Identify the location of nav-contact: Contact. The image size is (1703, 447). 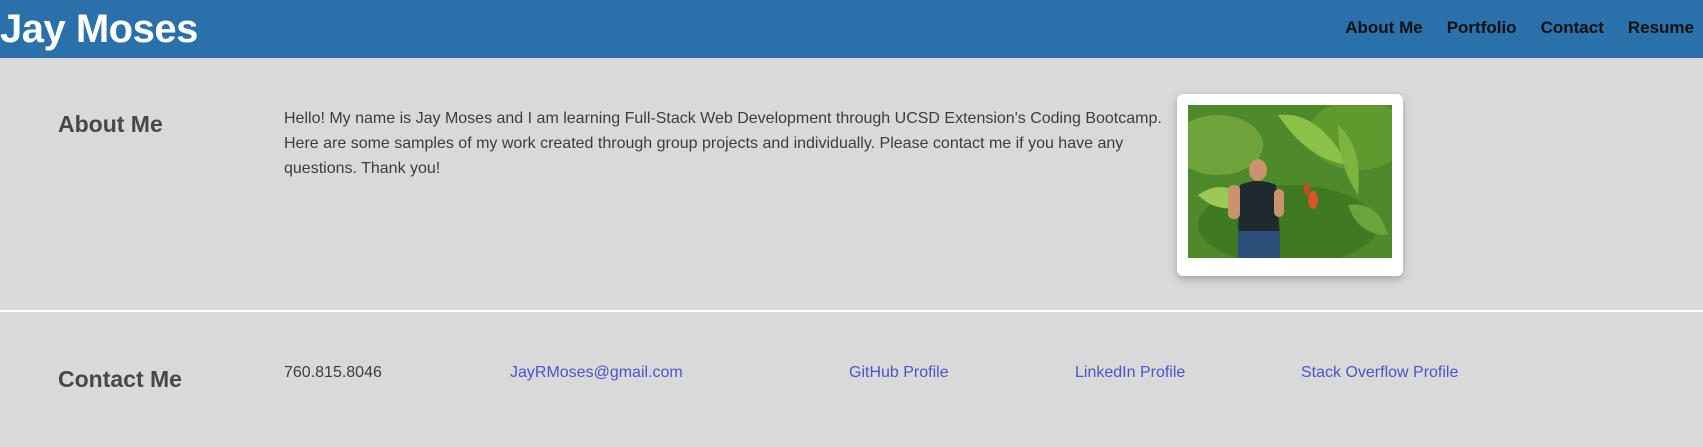
(1572, 28).